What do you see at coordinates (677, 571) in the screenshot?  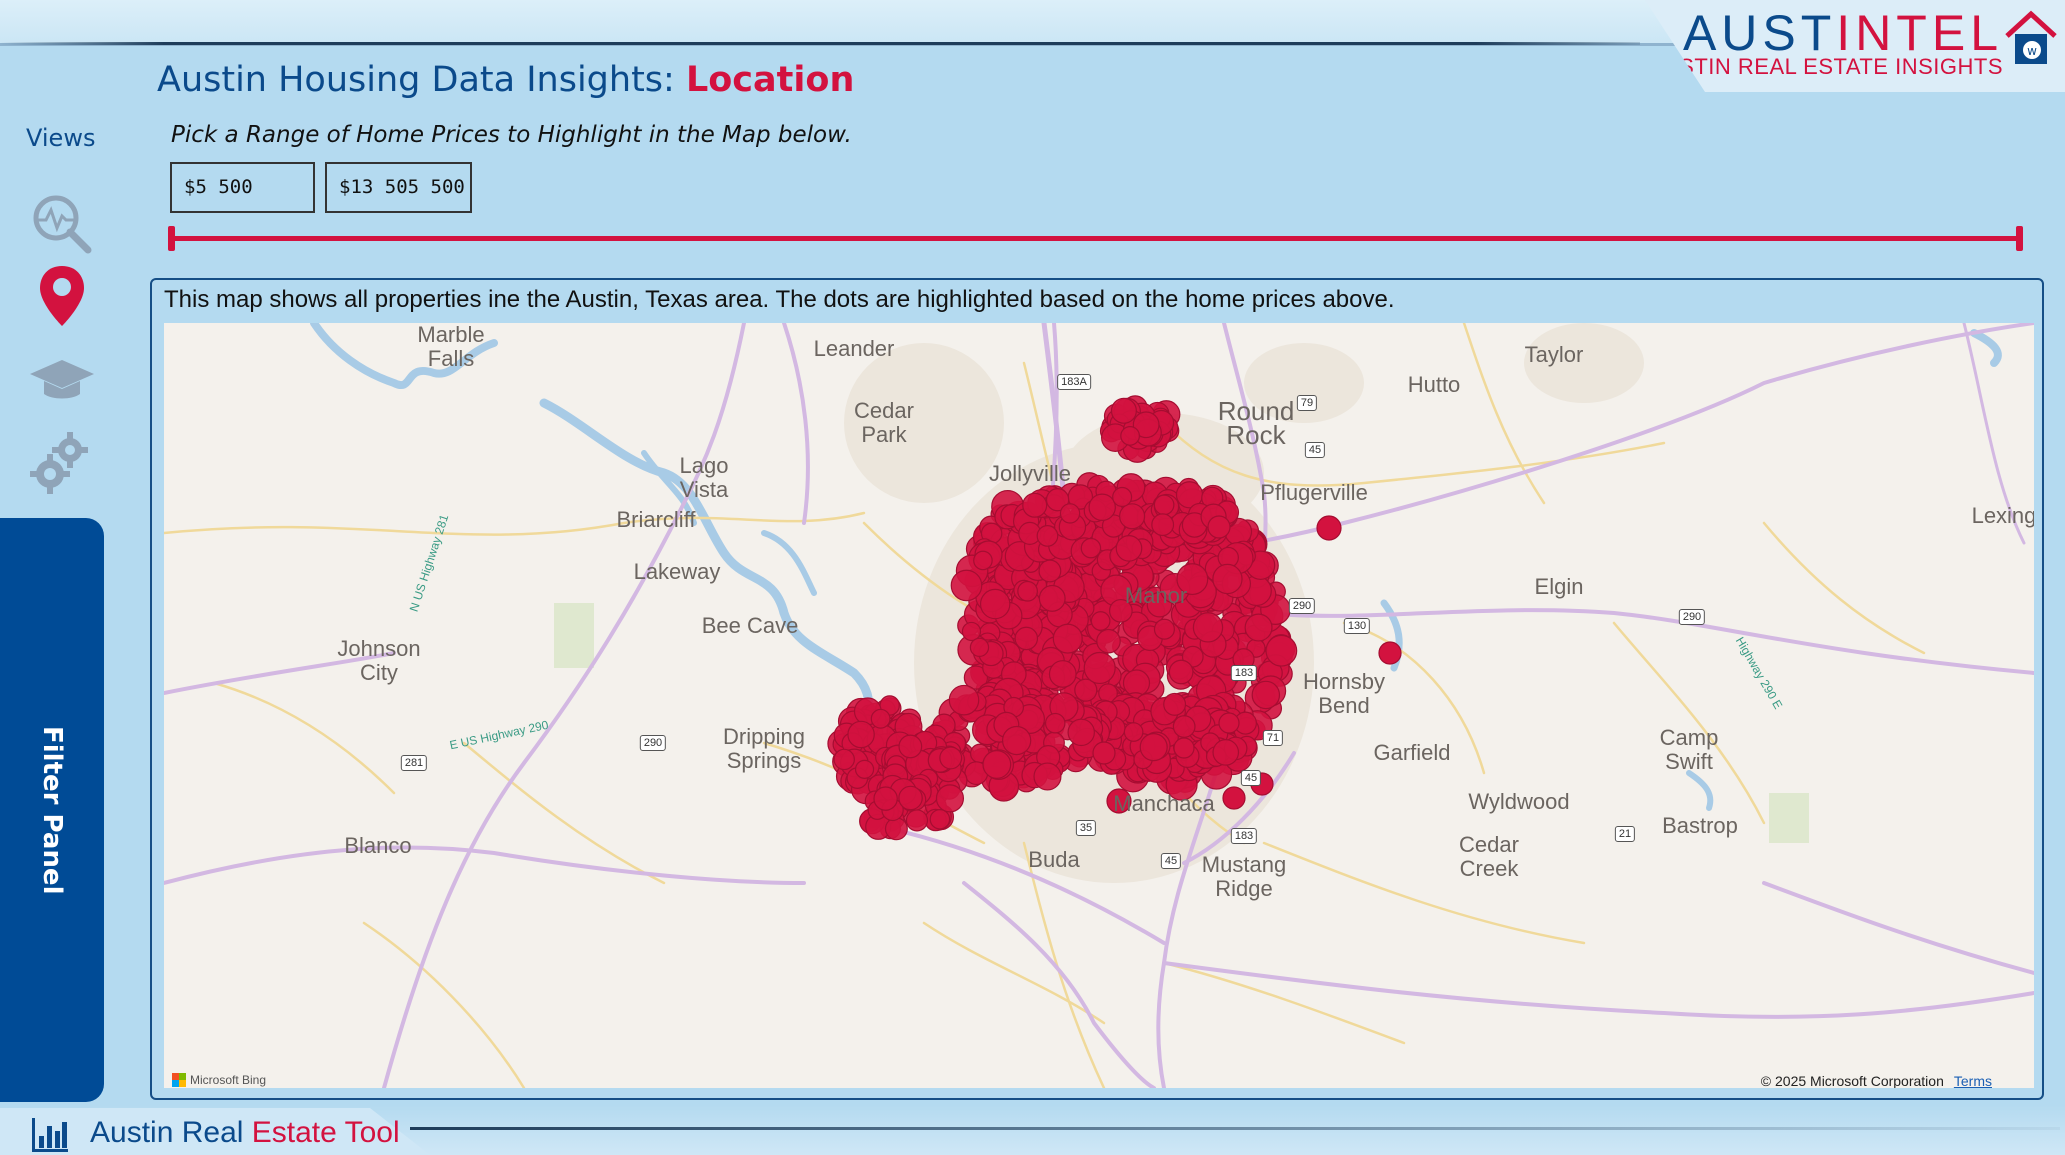 I see `place-label-lakeway: Lakeway` at bounding box center [677, 571].